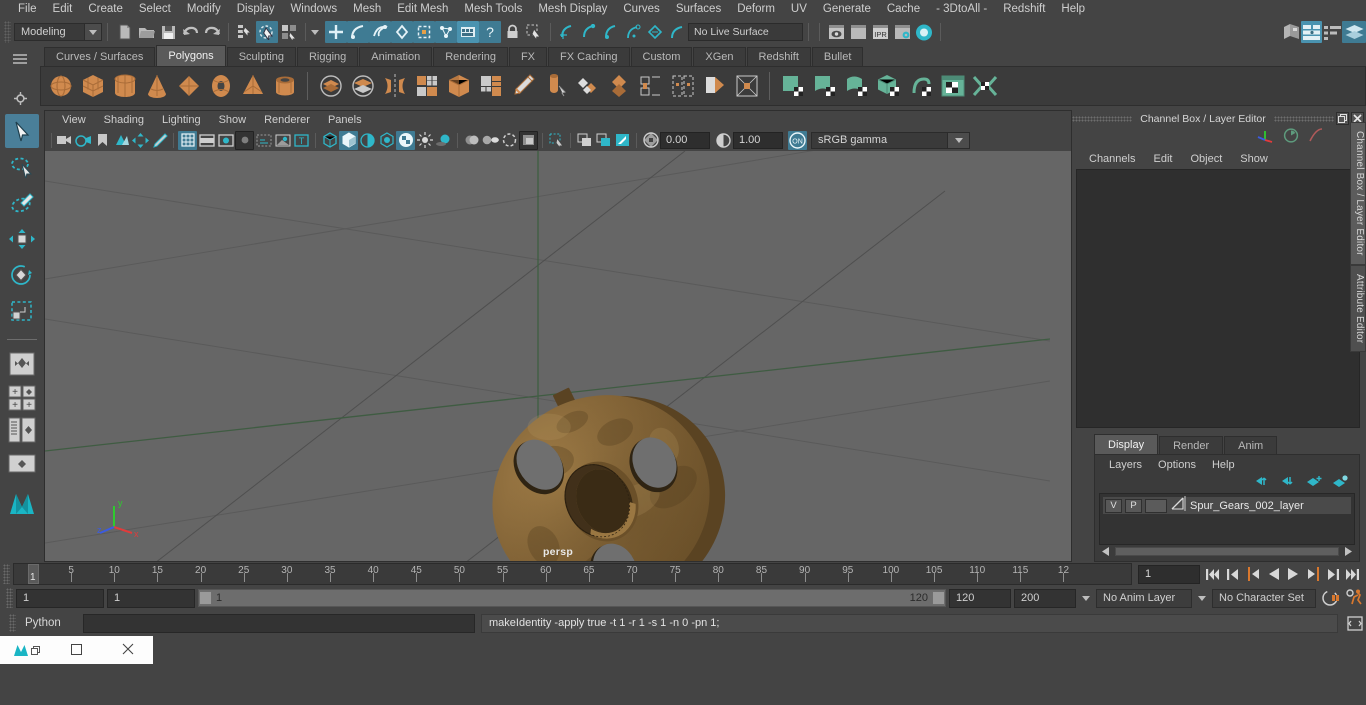 The width and height of the screenshot is (1366, 705). I want to click on shelf-button-poly-booleans, so click(330, 86).